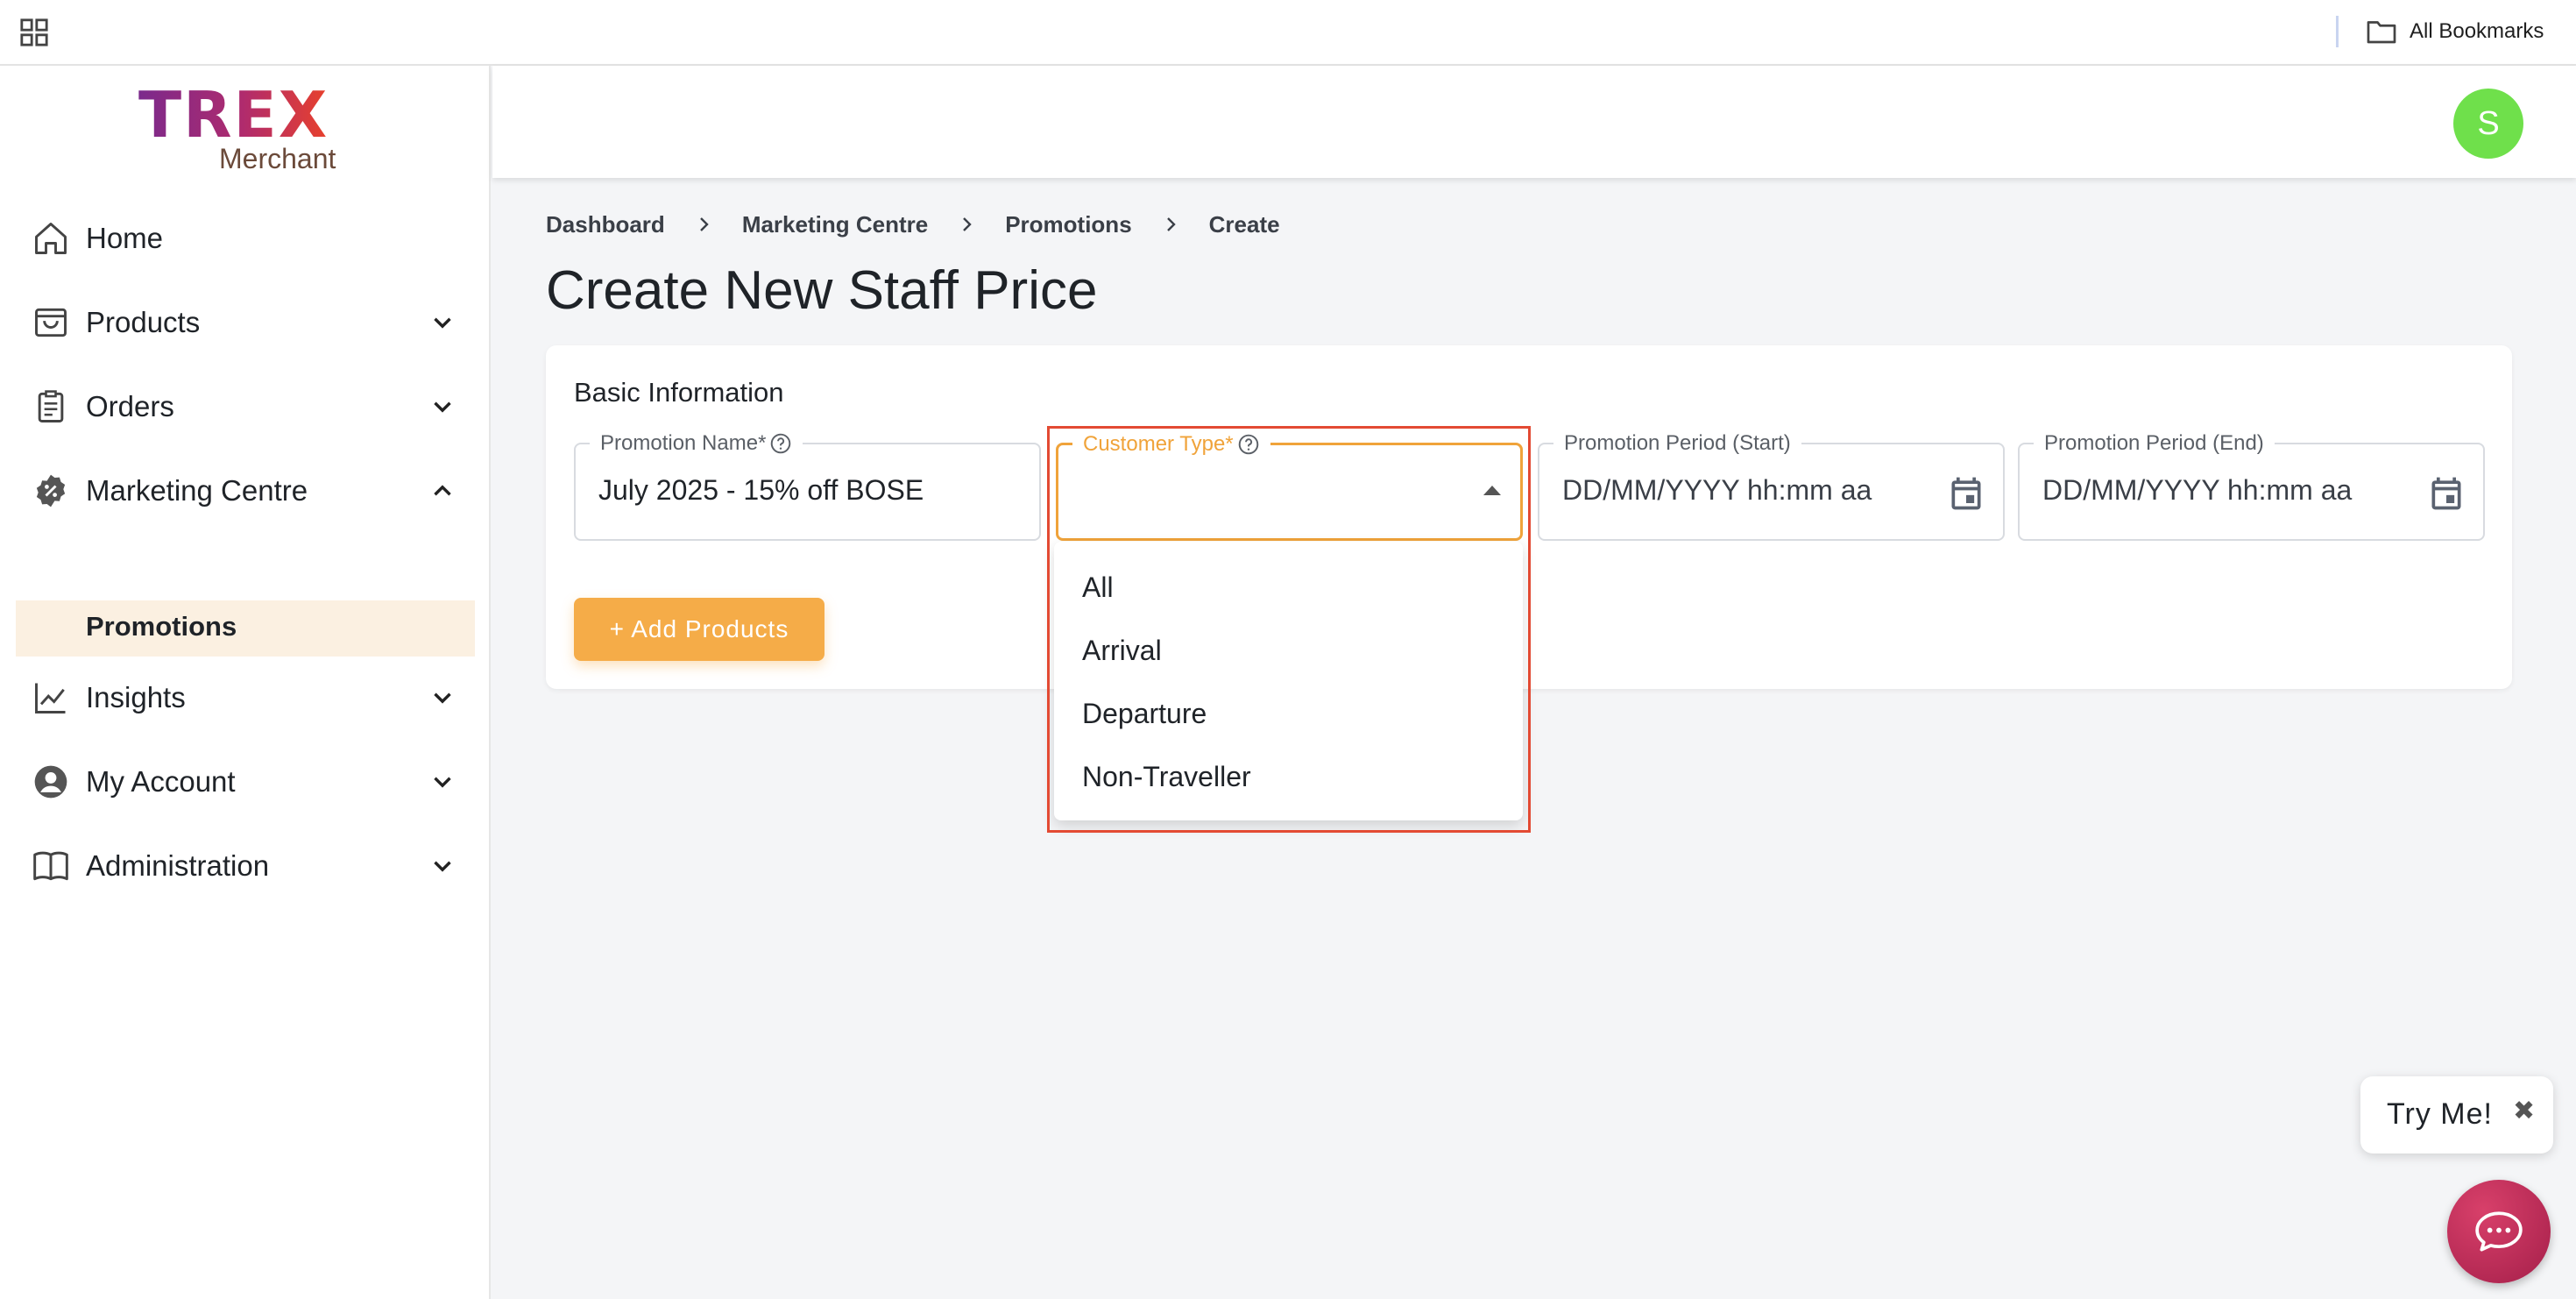 Image resolution: width=2576 pixels, height=1299 pixels. What do you see at coordinates (197, 490) in the screenshot?
I see `sidebar-item-label: Marketing Centre` at bounding box center [197, 490].